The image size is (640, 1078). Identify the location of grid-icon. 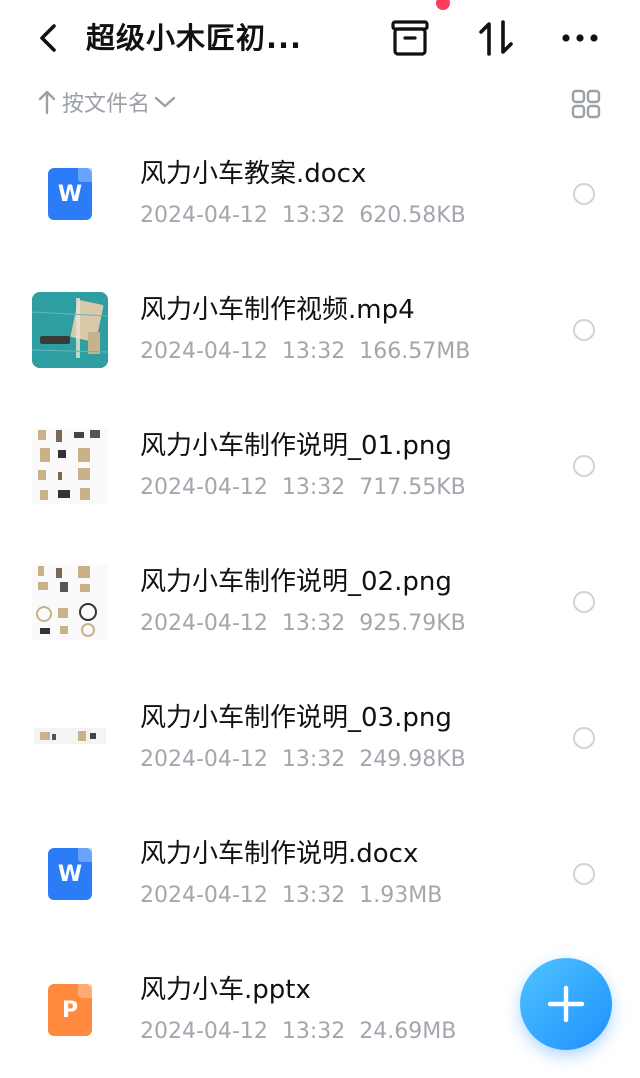
(586, 104).